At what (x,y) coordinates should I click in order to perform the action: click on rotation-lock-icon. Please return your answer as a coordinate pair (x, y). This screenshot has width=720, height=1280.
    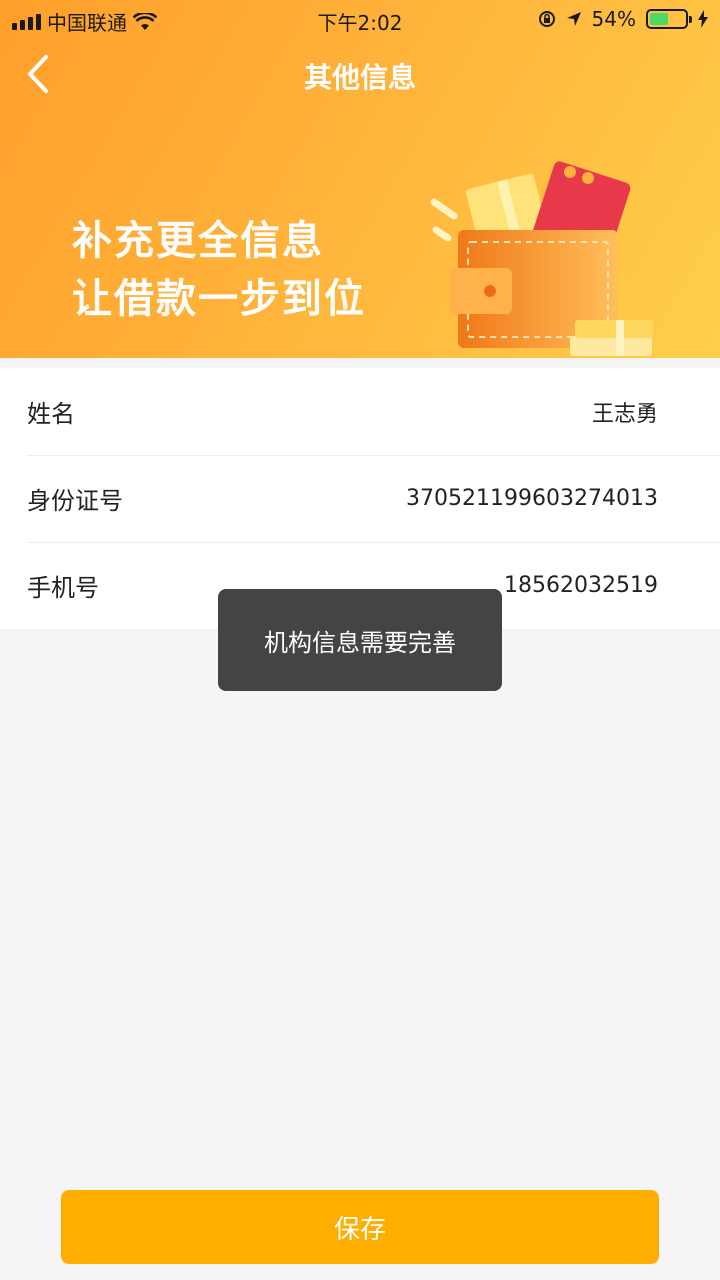
    Looking at the image, I should click on (546, 19).